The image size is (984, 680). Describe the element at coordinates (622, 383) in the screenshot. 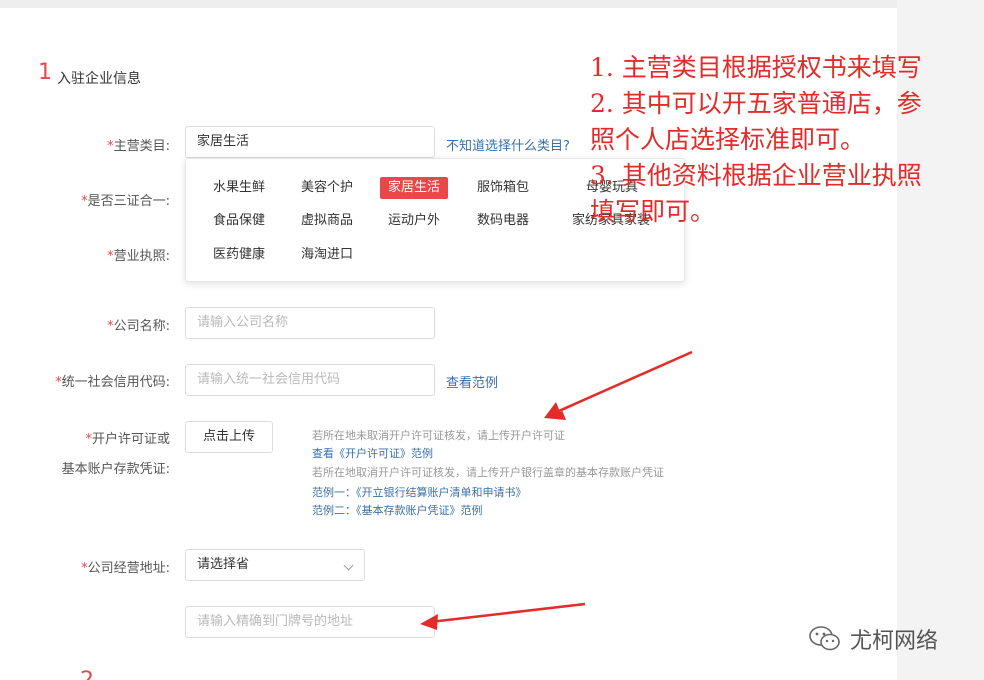

I see `arrow-credit-code-shaft` at that location.